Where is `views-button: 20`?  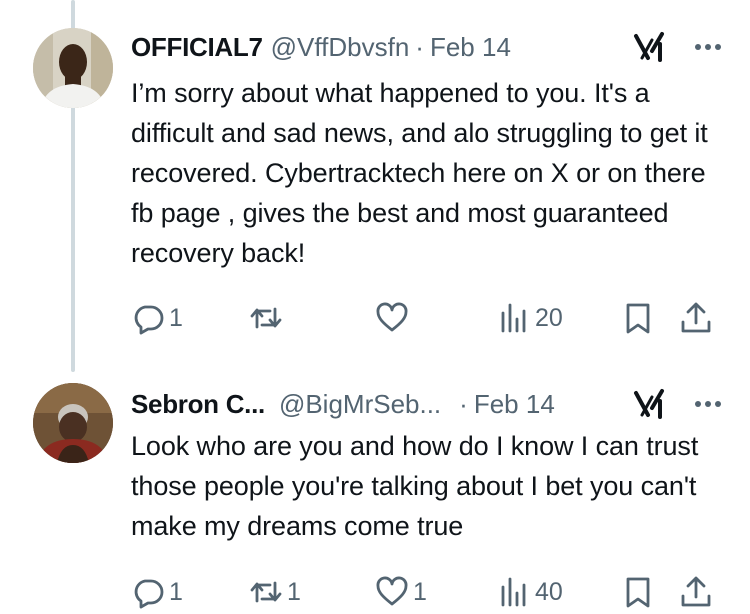
views-button: 20 is located at coordinates (530, 318).